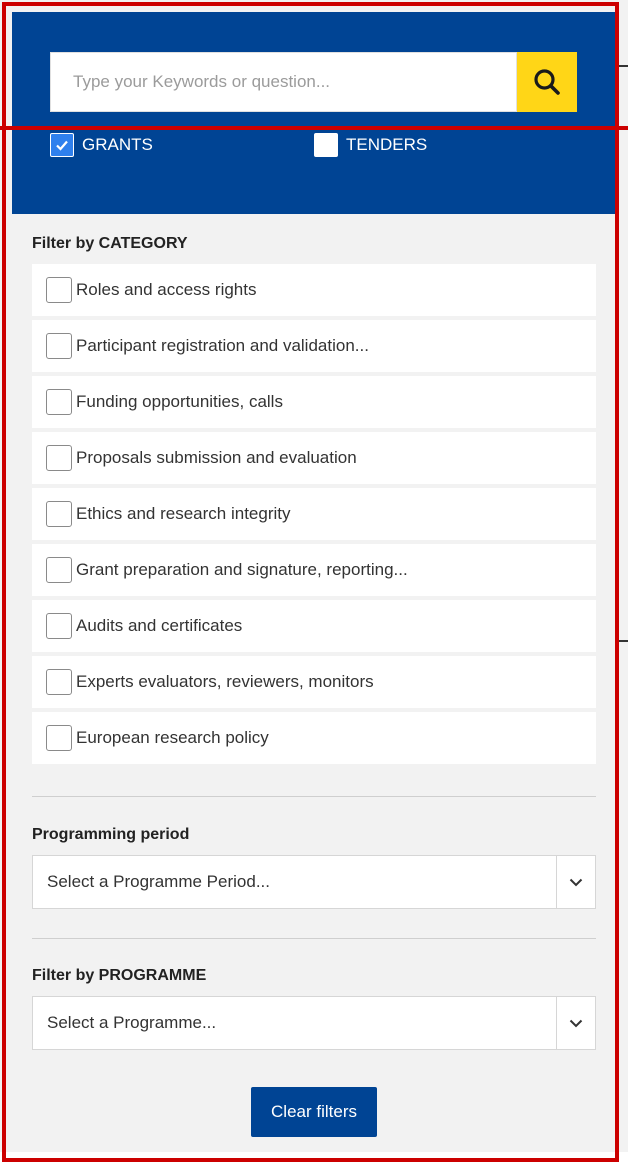  What do you see at coordinates (159, 625) in the screenshot?
I see `category-label: Audits and certificates` at bounding box center [159, 625].